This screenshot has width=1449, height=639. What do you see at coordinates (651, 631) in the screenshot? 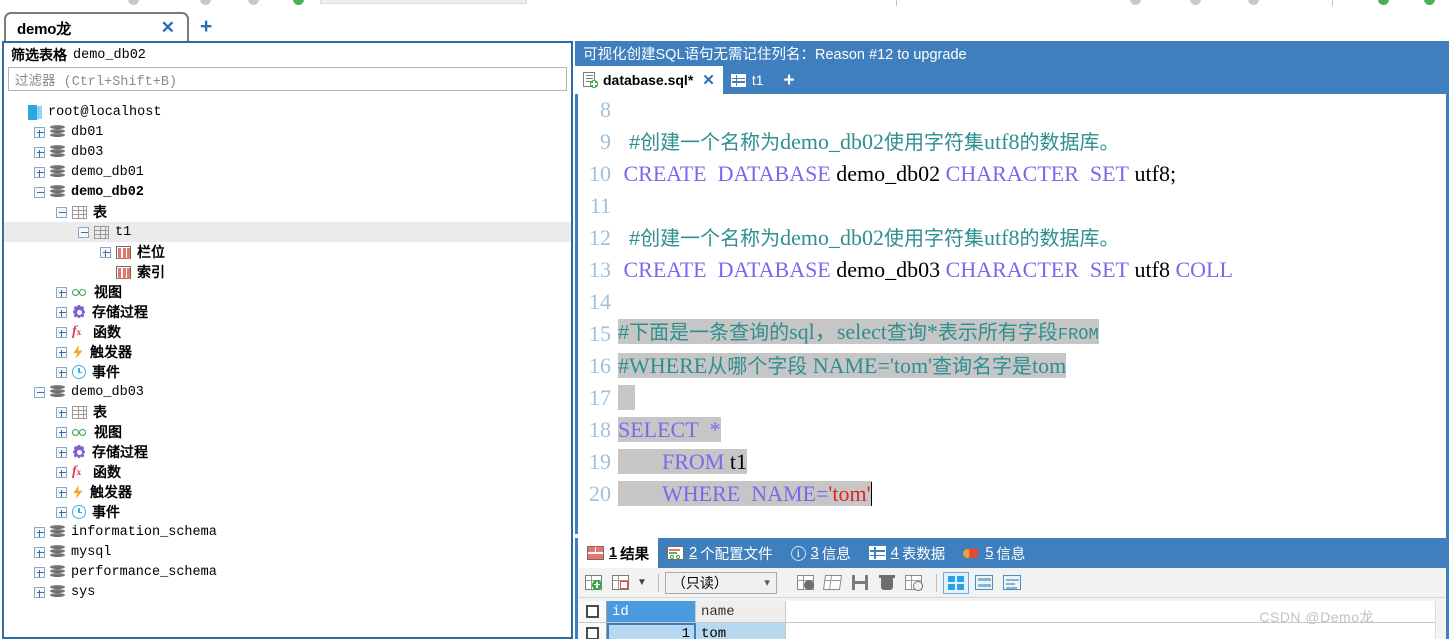
I see `cell-id: 1` at bounding box center [651, 631].